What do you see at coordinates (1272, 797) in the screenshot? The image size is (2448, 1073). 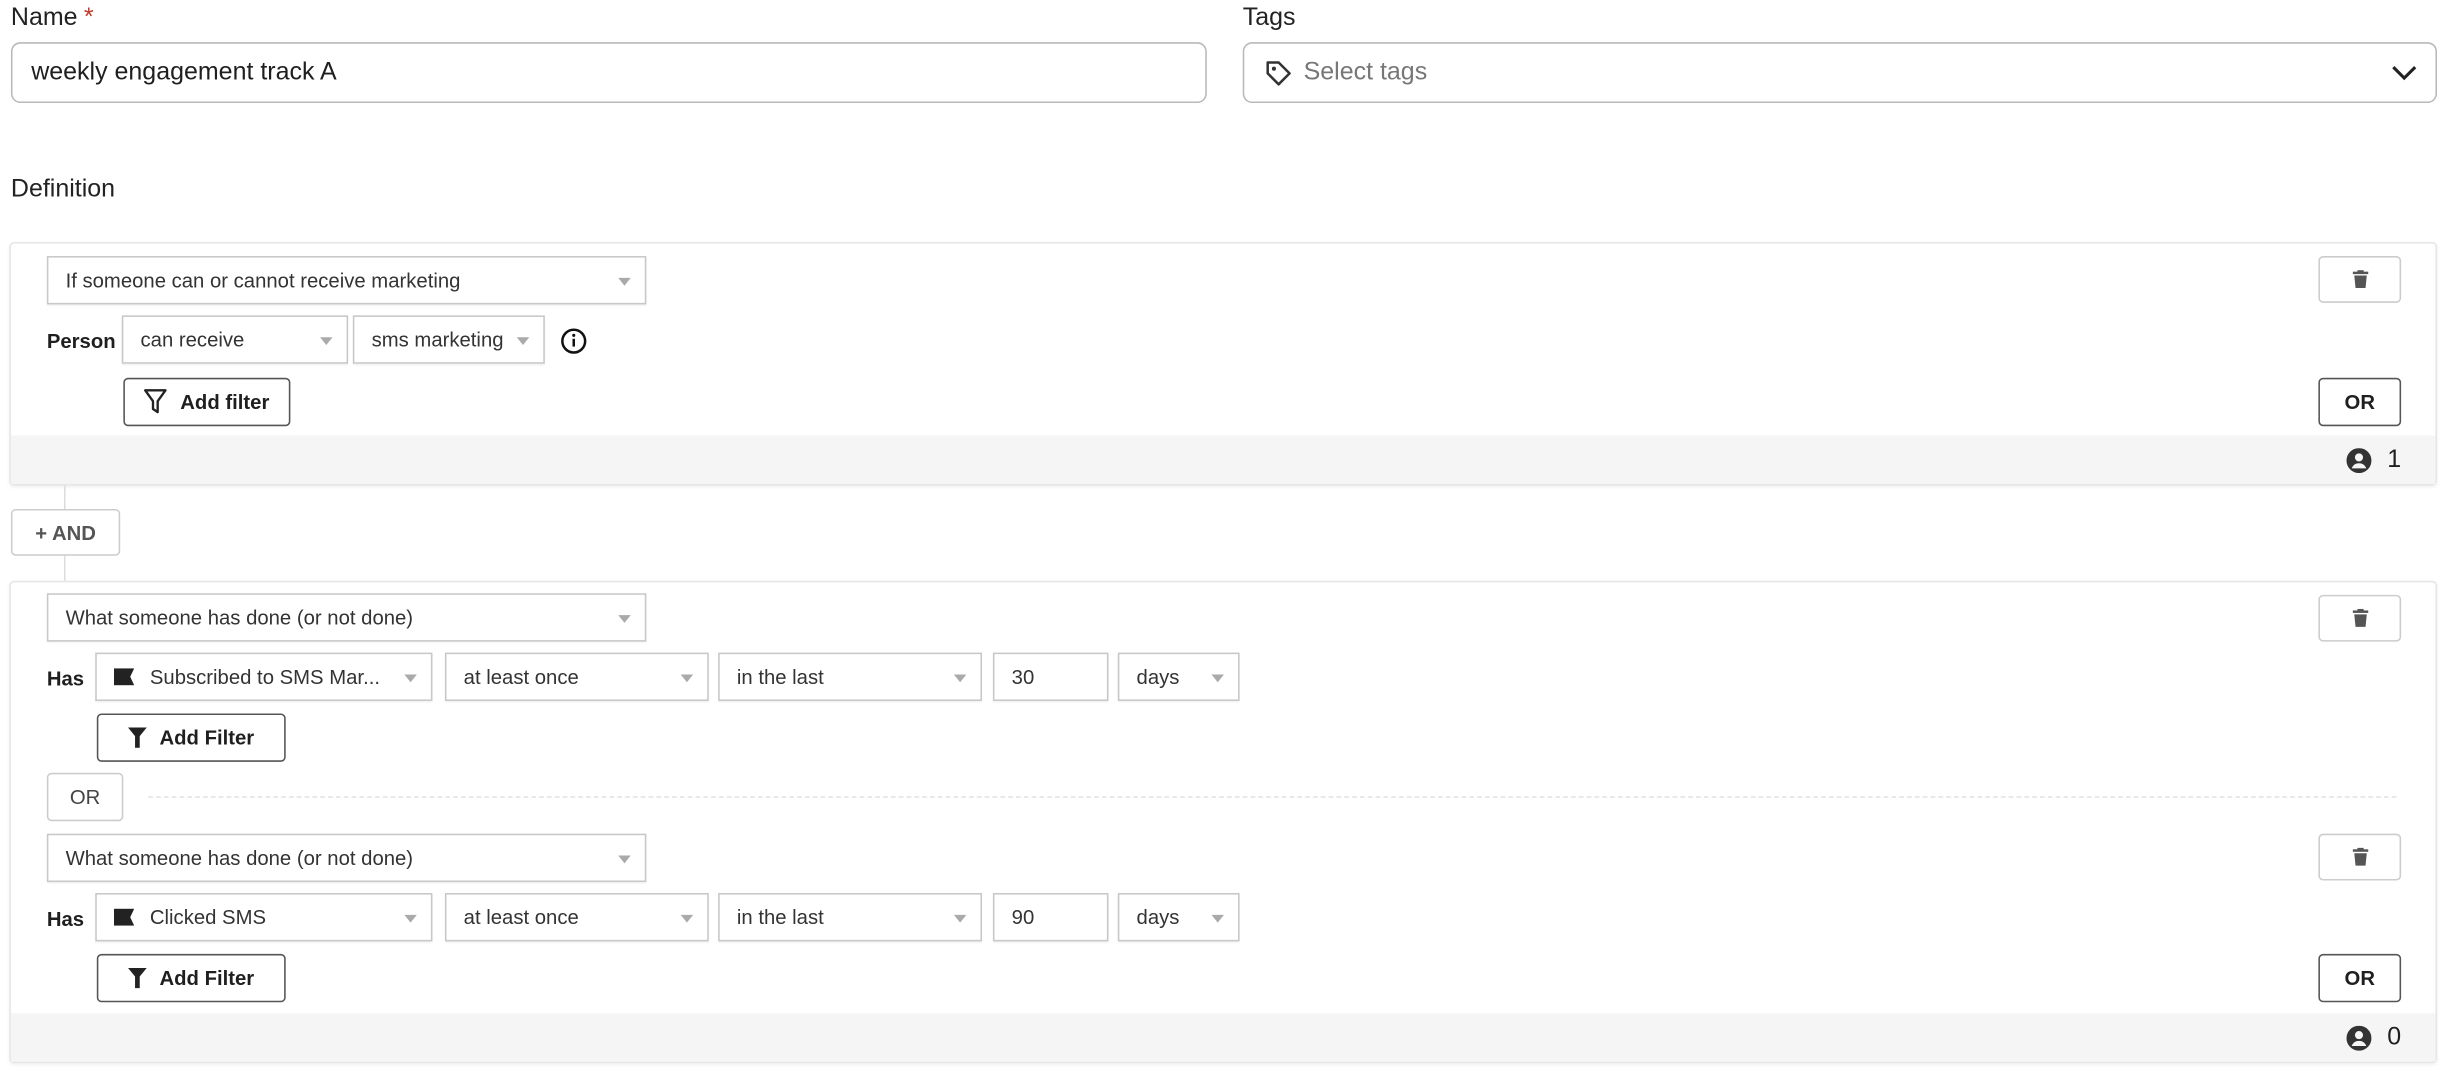 I see `or-divider` at bounding box center [1272, 797].